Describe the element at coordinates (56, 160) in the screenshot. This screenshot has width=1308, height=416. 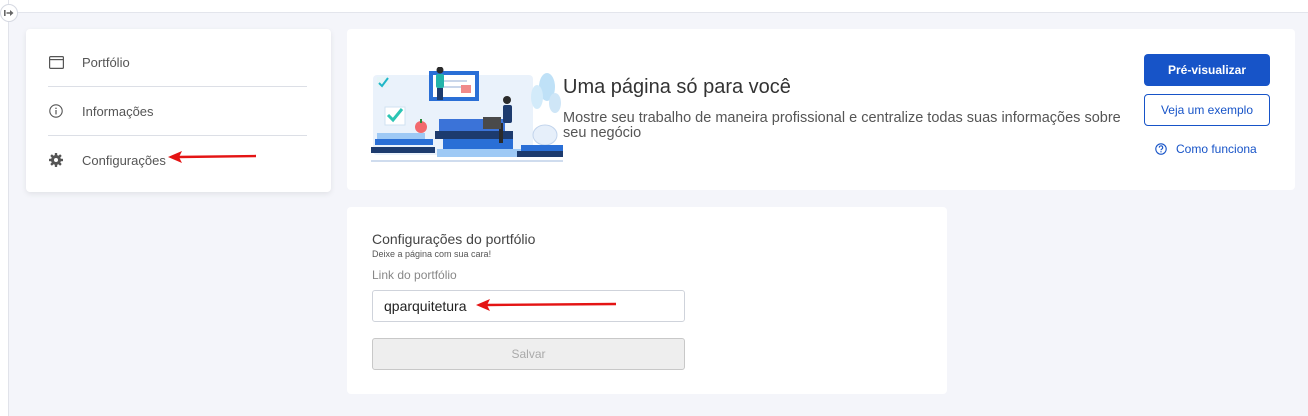
I see `gear-icon` at that location.